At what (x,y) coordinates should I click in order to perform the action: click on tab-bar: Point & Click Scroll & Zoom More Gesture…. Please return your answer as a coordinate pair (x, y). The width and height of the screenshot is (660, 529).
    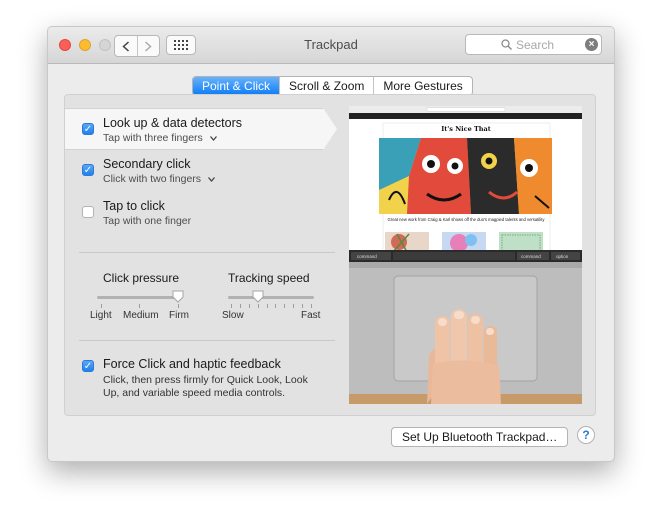
    Looking at the image, I should click on (332, 86).